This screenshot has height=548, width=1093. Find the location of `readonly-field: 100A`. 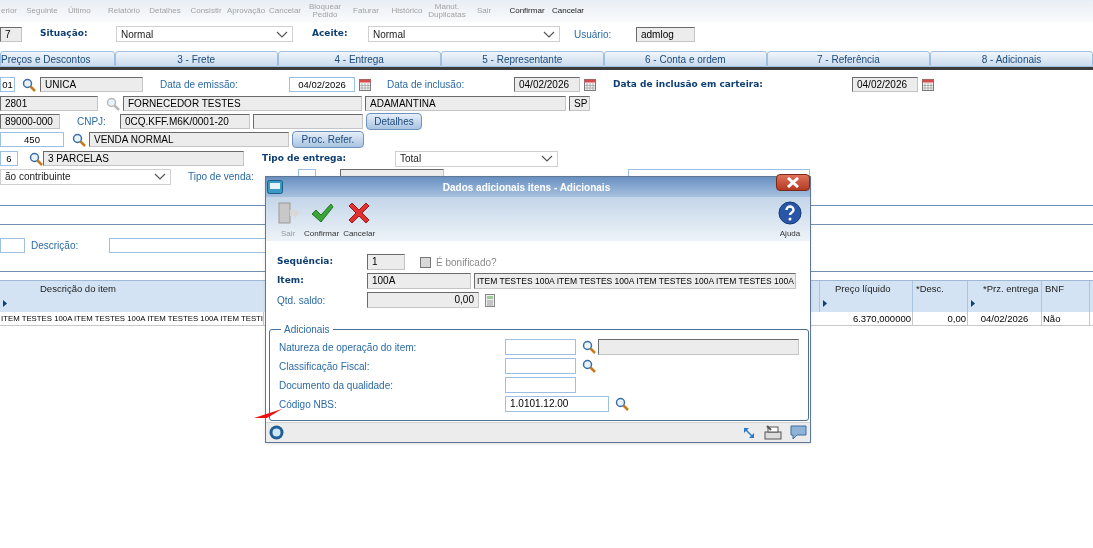

readonly-field: 100A is located at coordinates (419, 281).